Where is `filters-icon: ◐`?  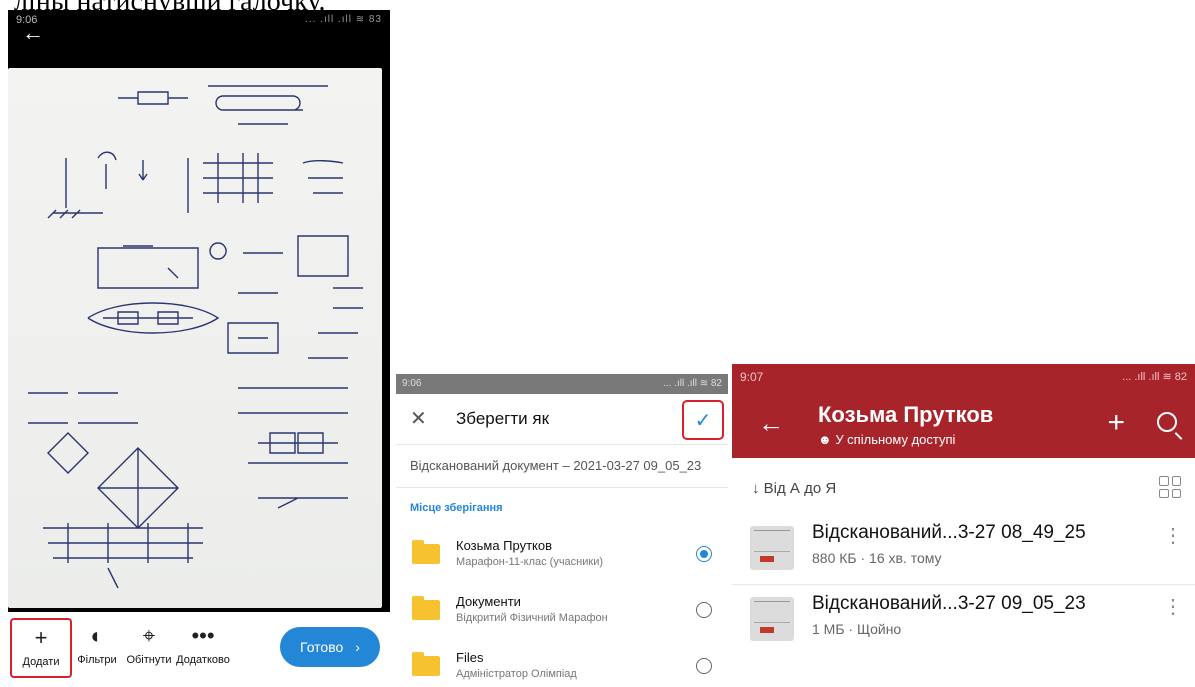 filters-icon: ◐ is located at coordinates (97, 635).